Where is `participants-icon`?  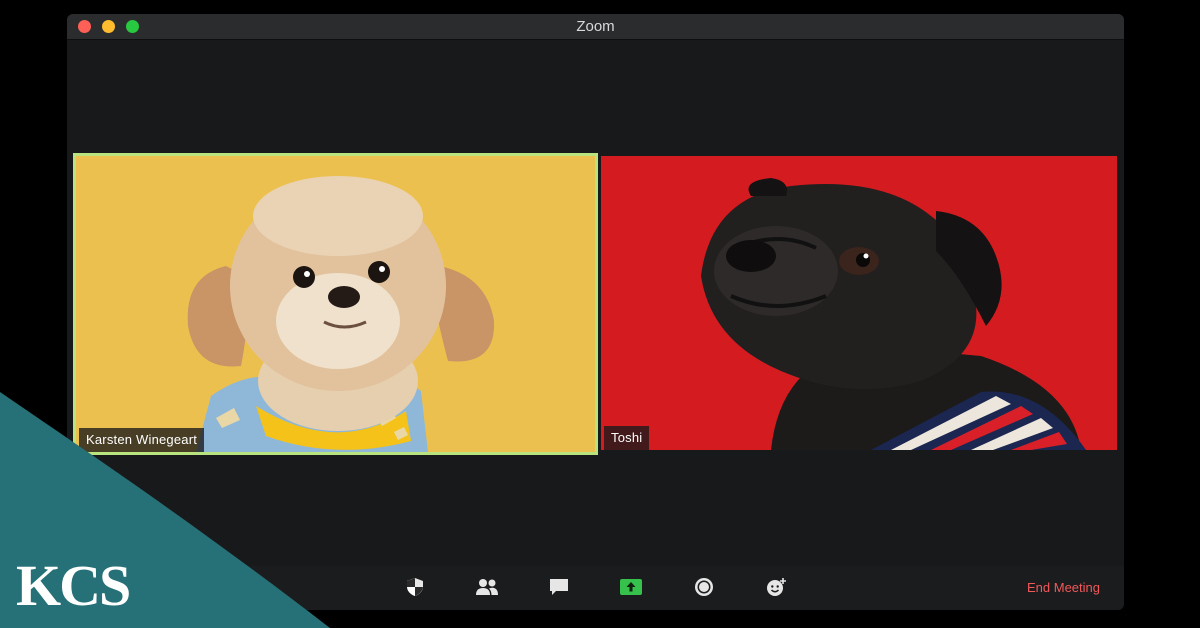 participants-icon is located at coordinates (487, 587).